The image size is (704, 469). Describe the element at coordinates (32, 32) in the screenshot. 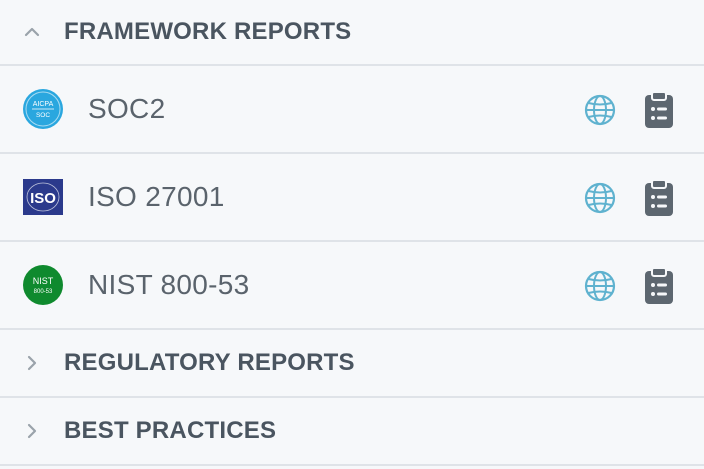

I see `chevron-up-icon` at that location.